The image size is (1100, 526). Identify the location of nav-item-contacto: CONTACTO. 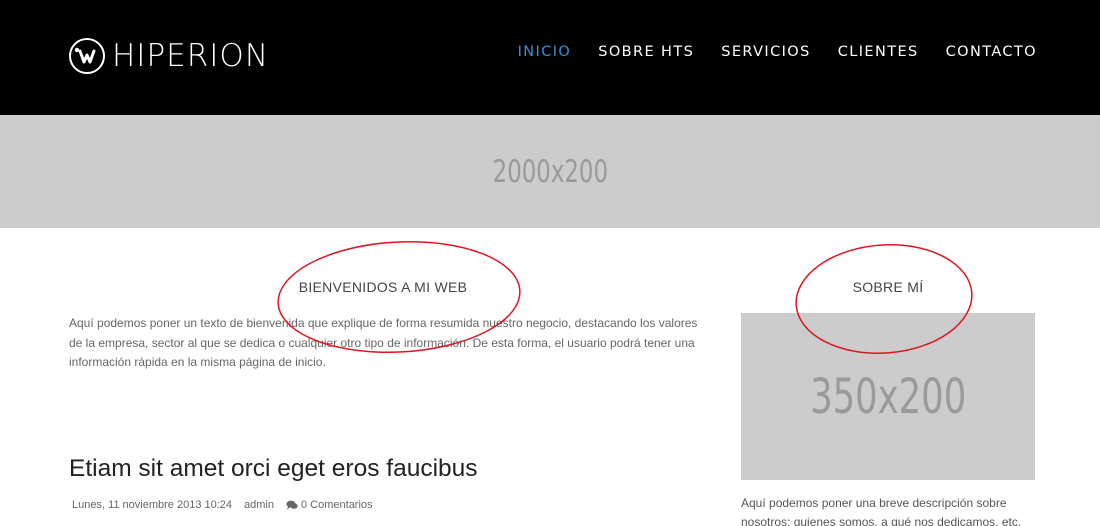
(991, 52).